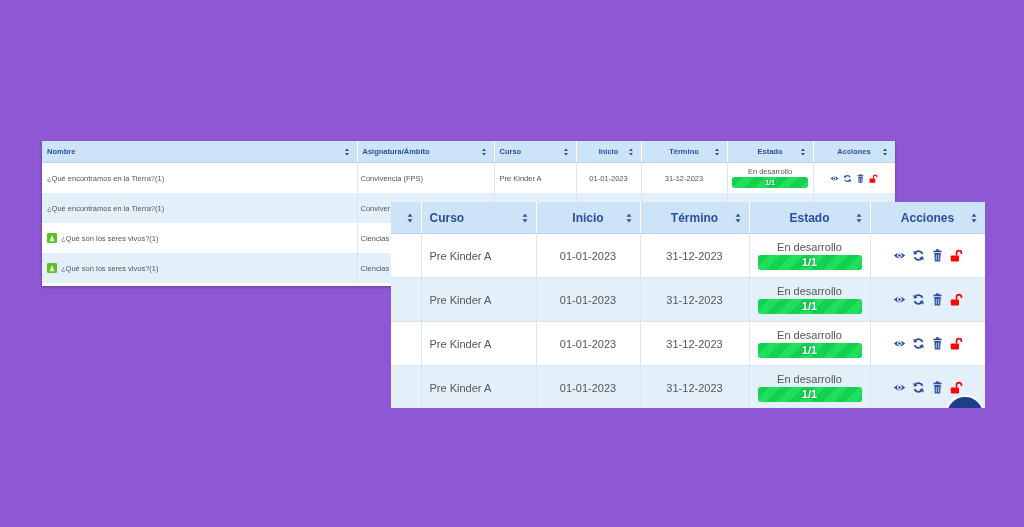 The height and width of the screenshot is (527, 1024). What do you see at coordinates (809, 217) in the screenshot?
I see `column-header: Estado` at bounding box center [809, 217].